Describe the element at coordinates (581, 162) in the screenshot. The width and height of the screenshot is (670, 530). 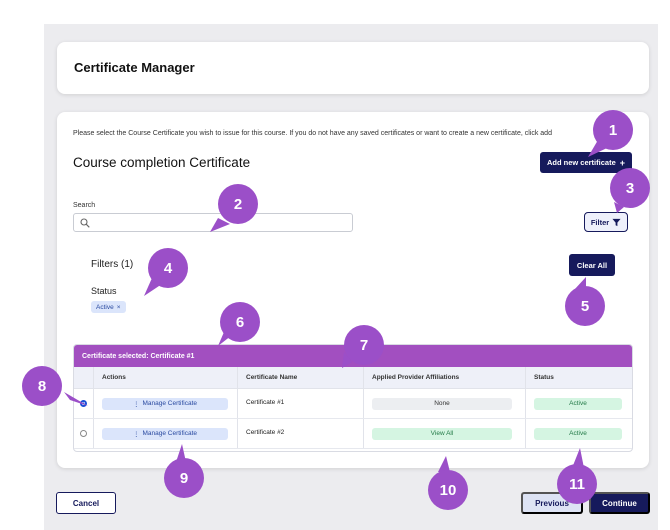
I see `add-button-label: Add new certificate` at that location.